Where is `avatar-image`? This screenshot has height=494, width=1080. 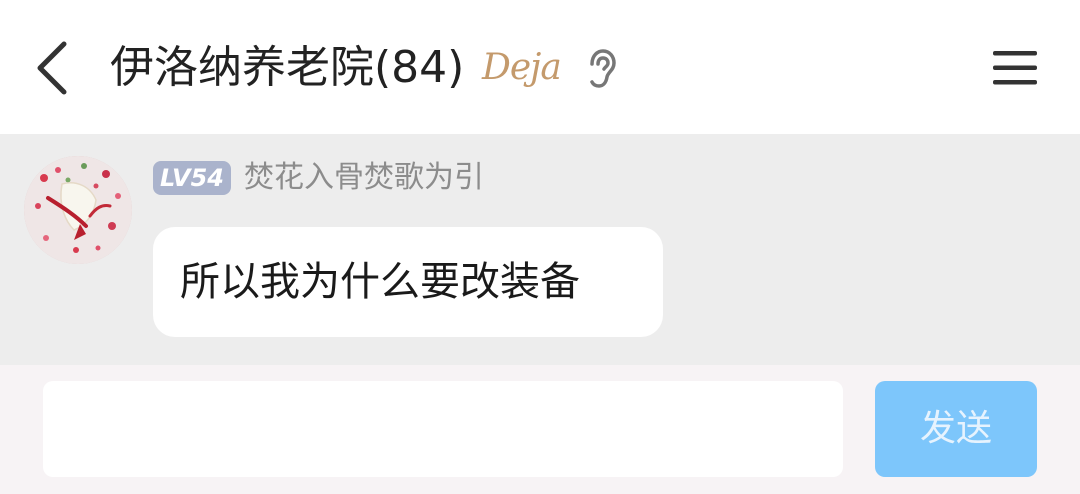
avatar-image is located at coordinates (78, 210).